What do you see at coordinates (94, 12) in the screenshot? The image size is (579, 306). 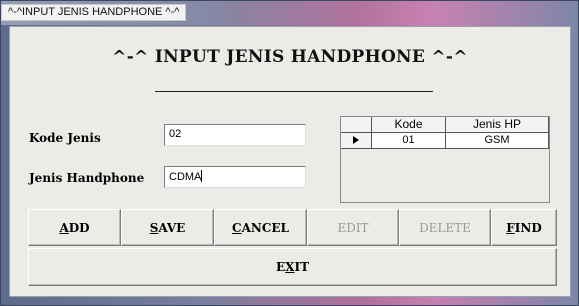 I see `window-title: ^-^INPUT JENIS HANDPHONE ^-^` at bounding box center [94, 12].